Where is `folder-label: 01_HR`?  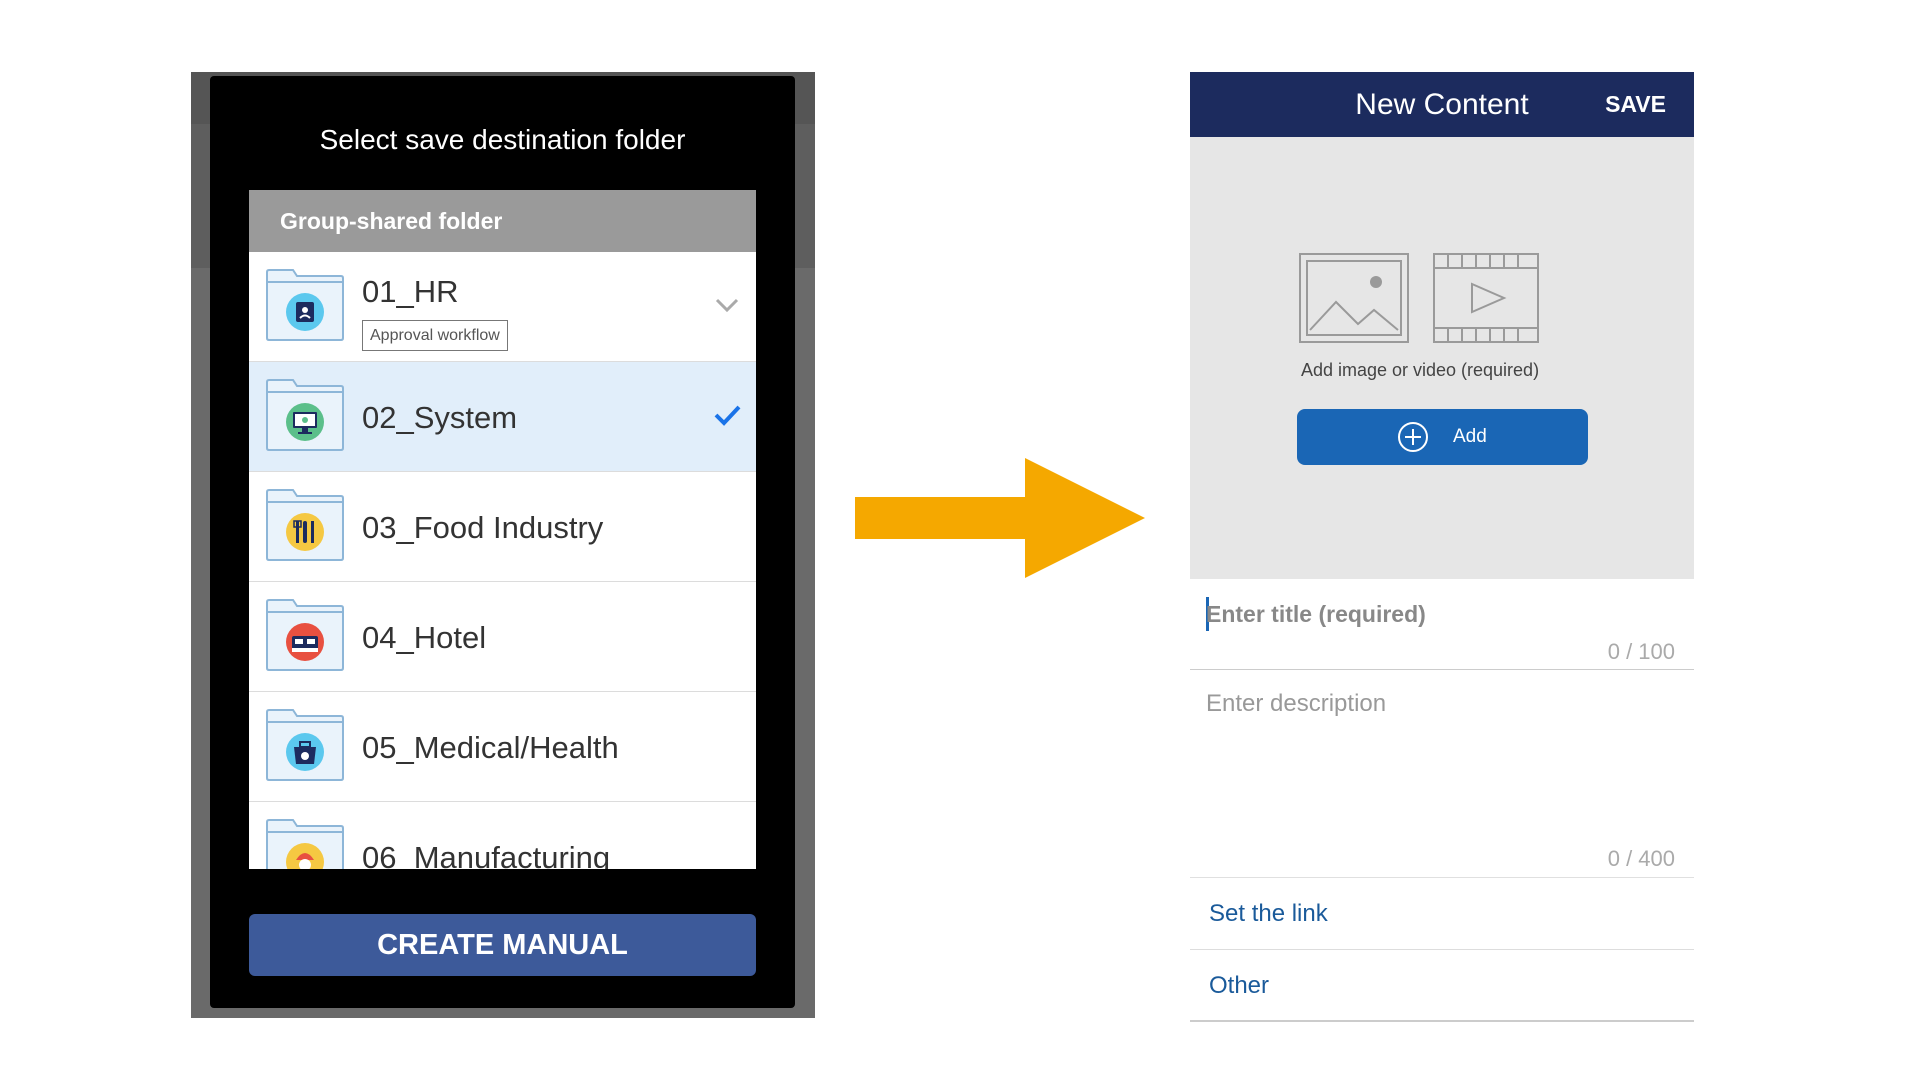
folder-label: 01_HR is located at coordinates (410, 291).